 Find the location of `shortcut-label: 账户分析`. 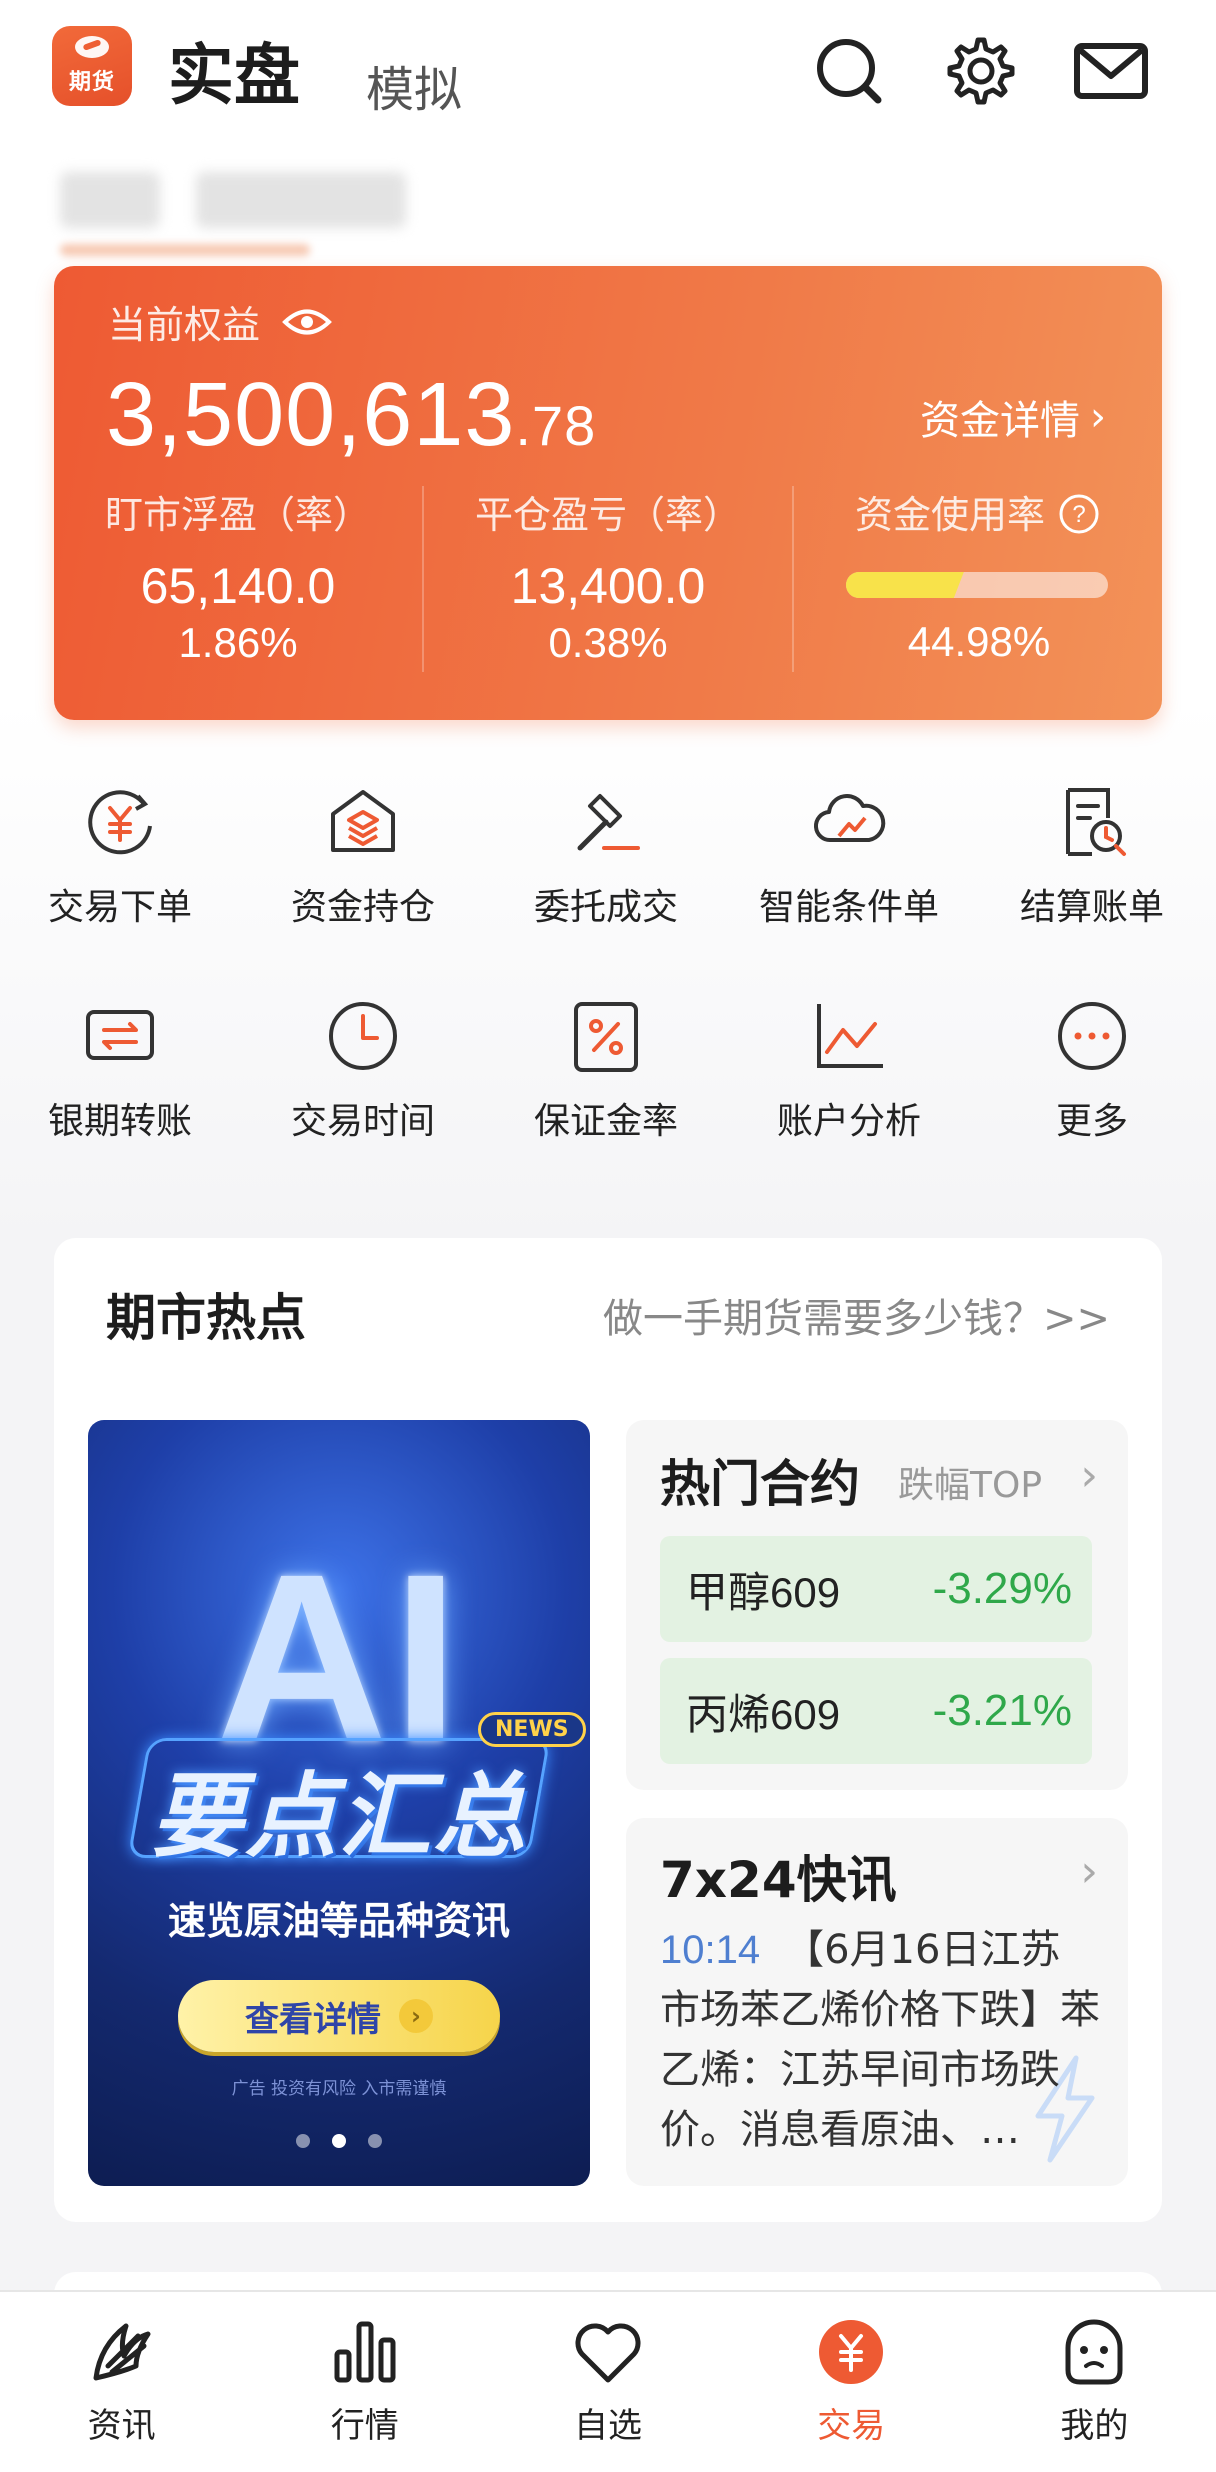

shortcut-label: 账户分析 is located at coordinates (848, 1121).